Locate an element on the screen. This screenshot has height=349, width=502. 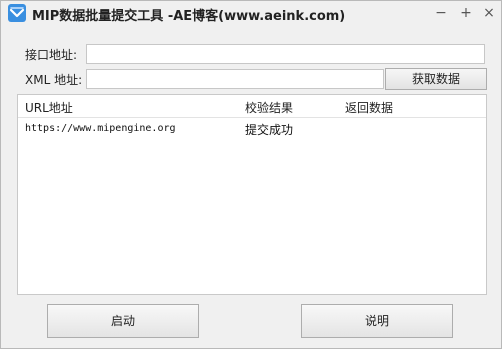
table-header: URL地址 校验结果 返回数据 is located at coordinates (252, 106).